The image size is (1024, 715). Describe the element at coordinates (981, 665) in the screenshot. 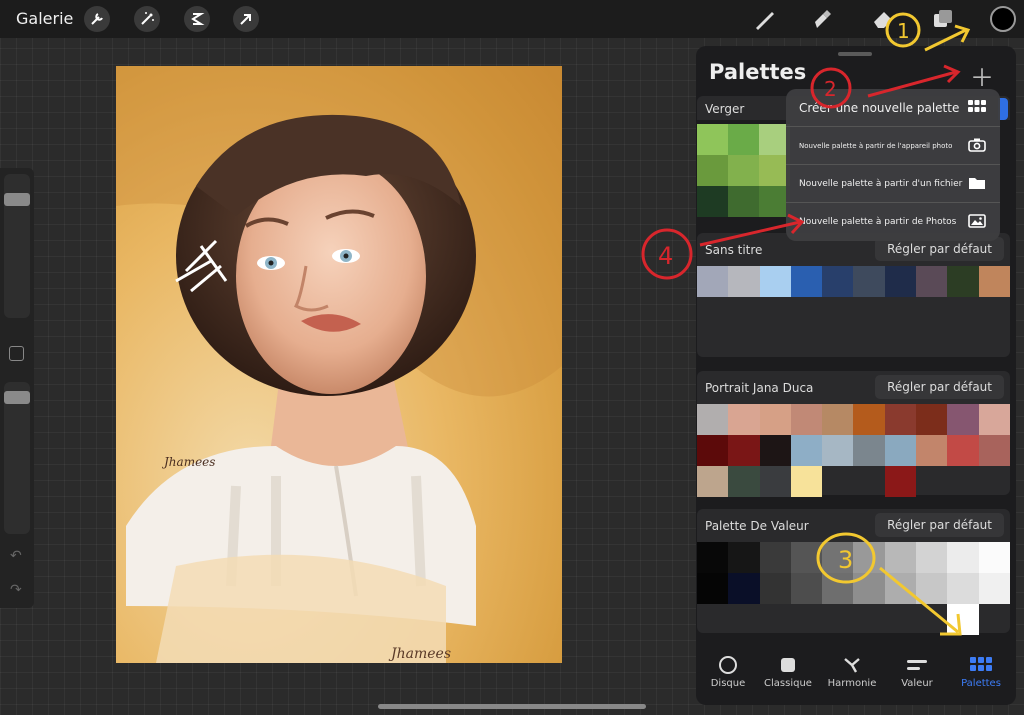

I see `palettes-grid-icon` at that location.